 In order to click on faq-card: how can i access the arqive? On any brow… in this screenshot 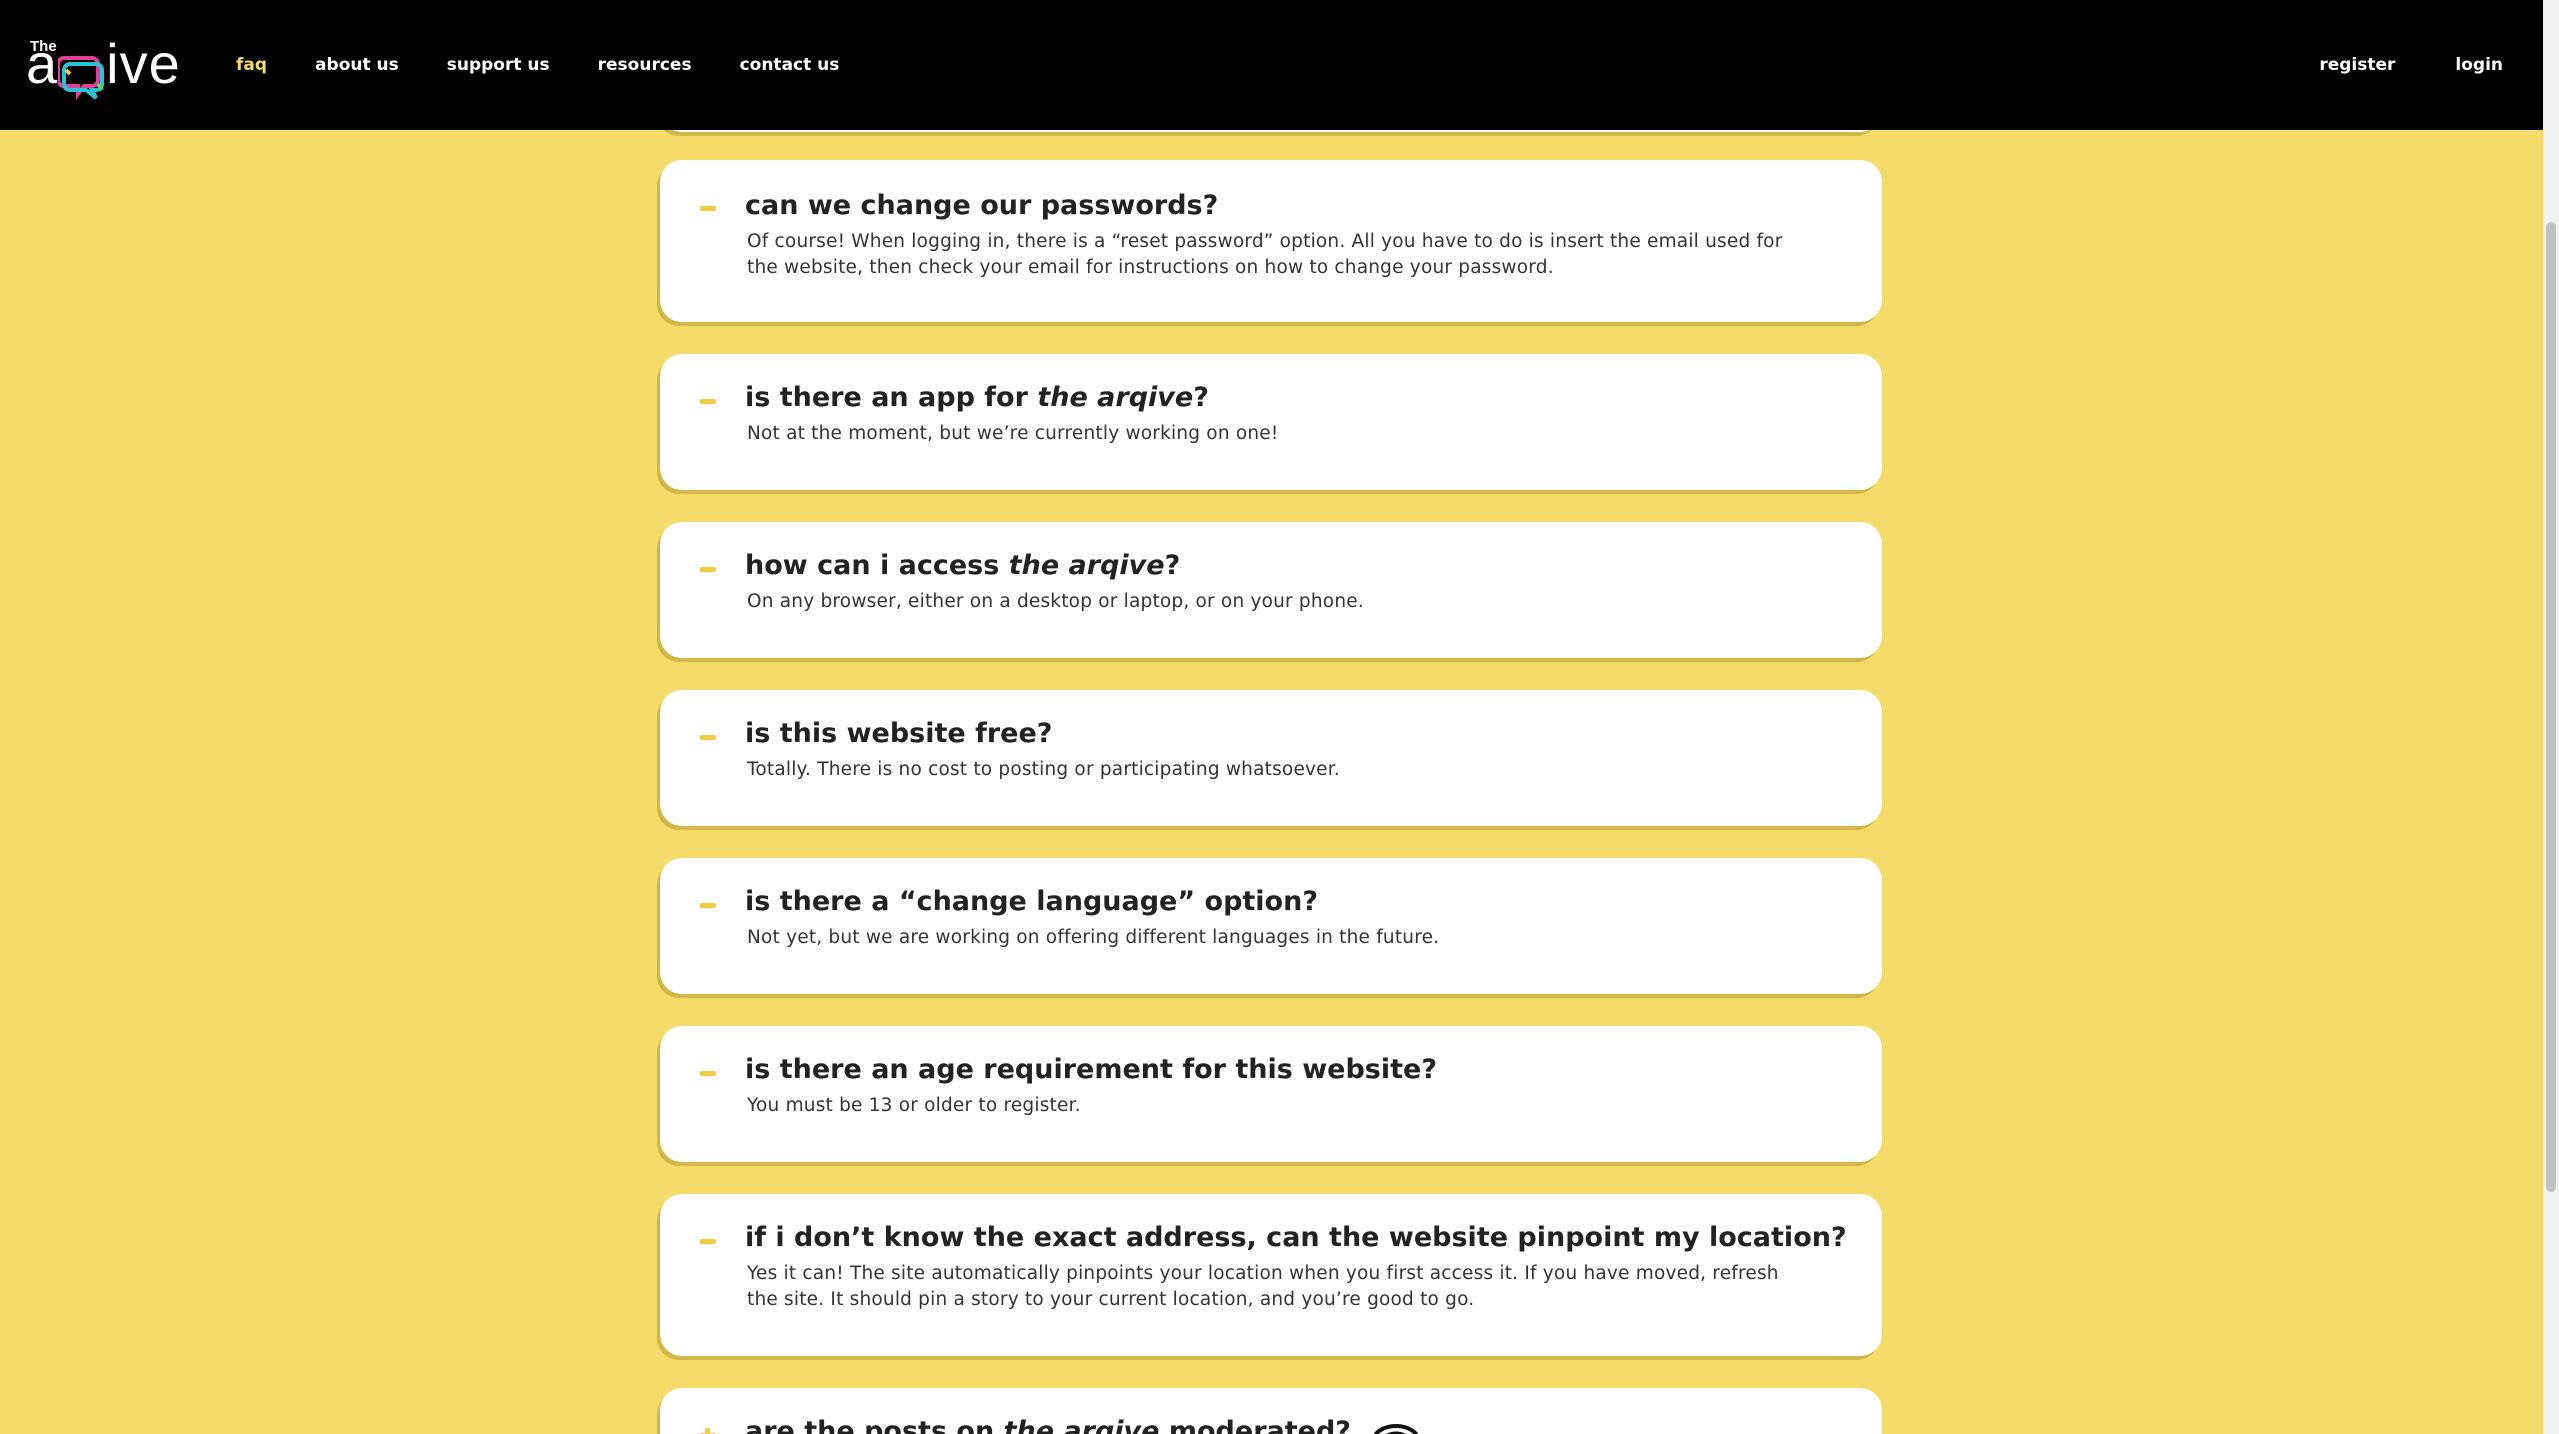, I will do `click(1271, 590)`.